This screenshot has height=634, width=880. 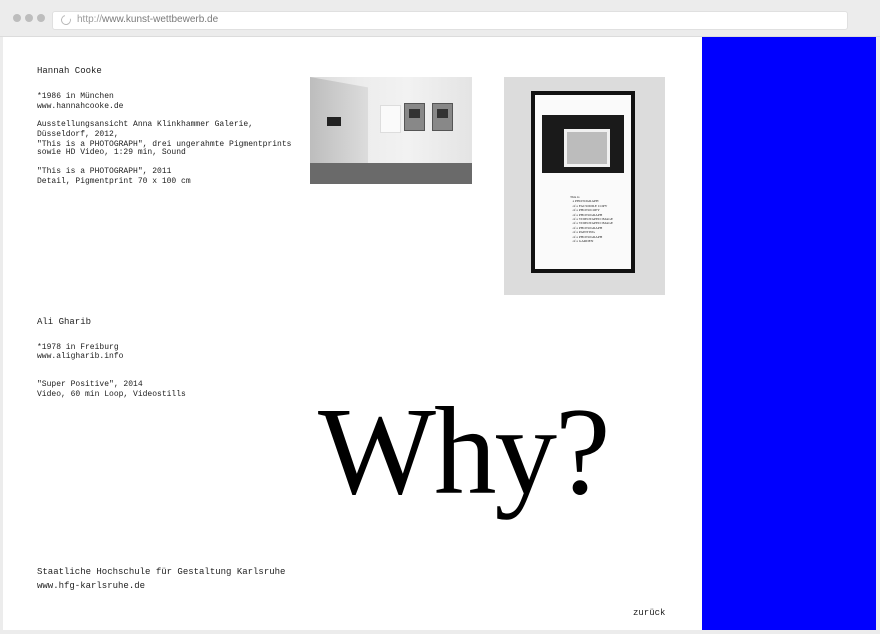 What do you see at coordinates (69, 71) in the screenshot?
I see `artist1-name: Hannah Cooke` at bounding box center [69, 71].